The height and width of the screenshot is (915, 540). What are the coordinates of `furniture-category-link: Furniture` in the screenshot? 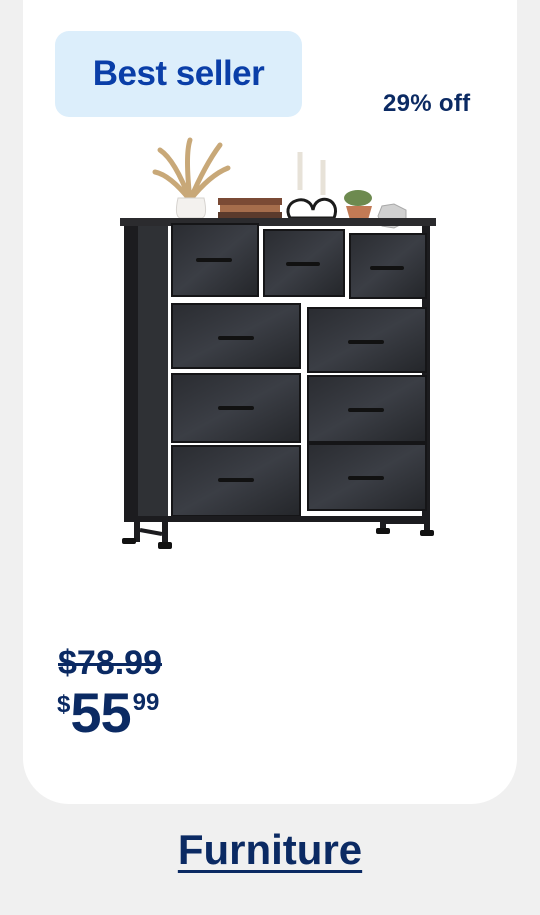 It's located at (270, 850).